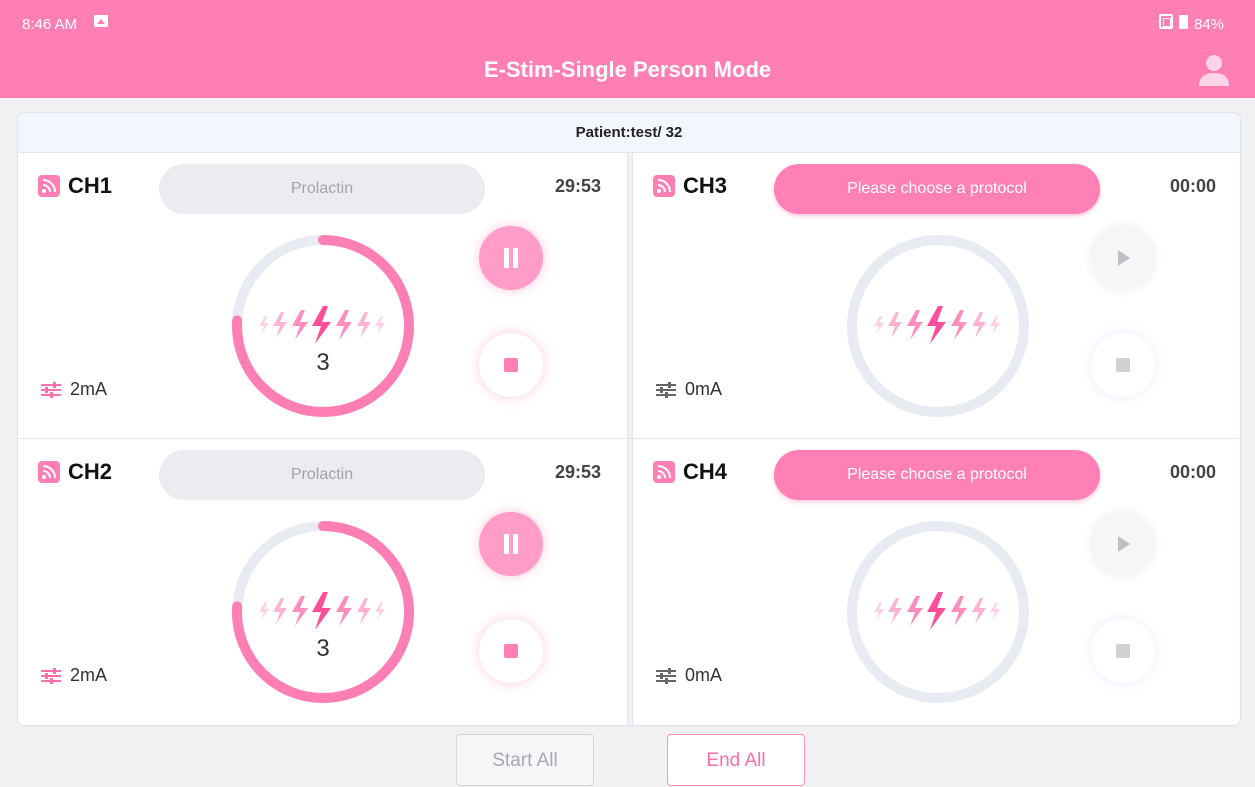  Describe the element at coordinates (50, 24) in the screenshot. I see `status-time: 8:46 AM` at that location.